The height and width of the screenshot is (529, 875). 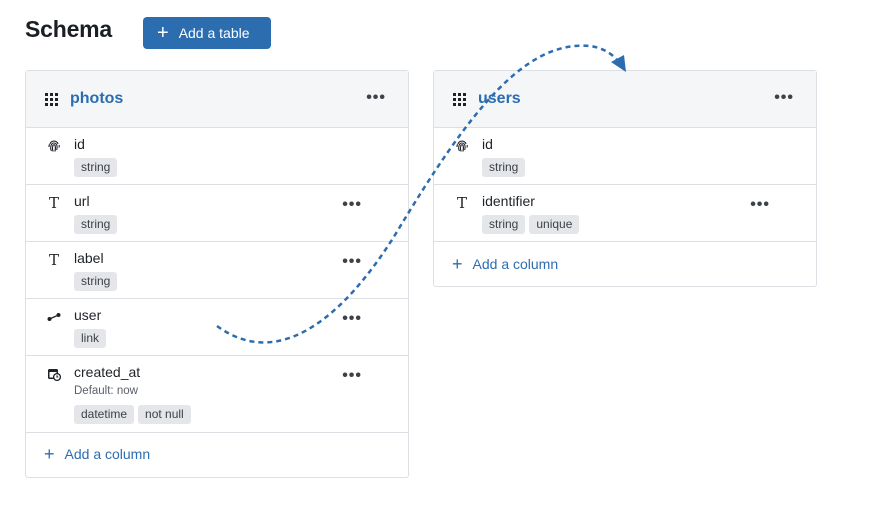 I want to click on column-row-identifier: T identifier string unique •••, so click(x=625, y=213).